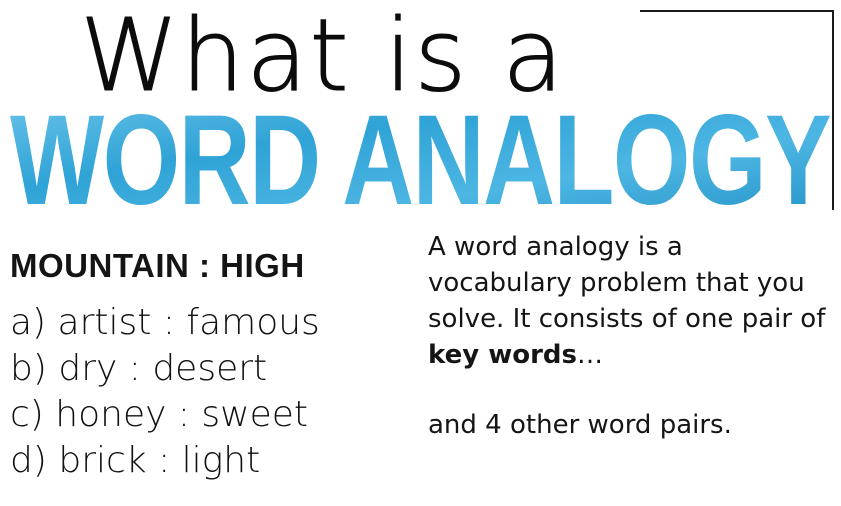 This screenshot has width=841, height=506. Describe the element at coordinates (736, 11) in the screenshot. I see `frame-top-border` at that location.